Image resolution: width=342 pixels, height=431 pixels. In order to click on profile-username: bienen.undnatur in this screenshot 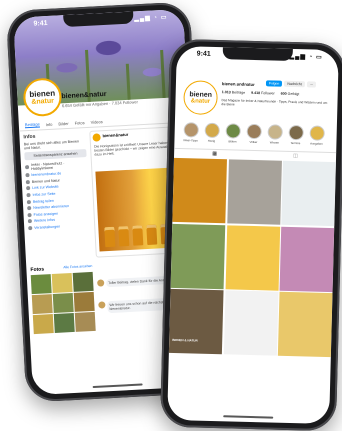, I will do `click(238, 84)`.